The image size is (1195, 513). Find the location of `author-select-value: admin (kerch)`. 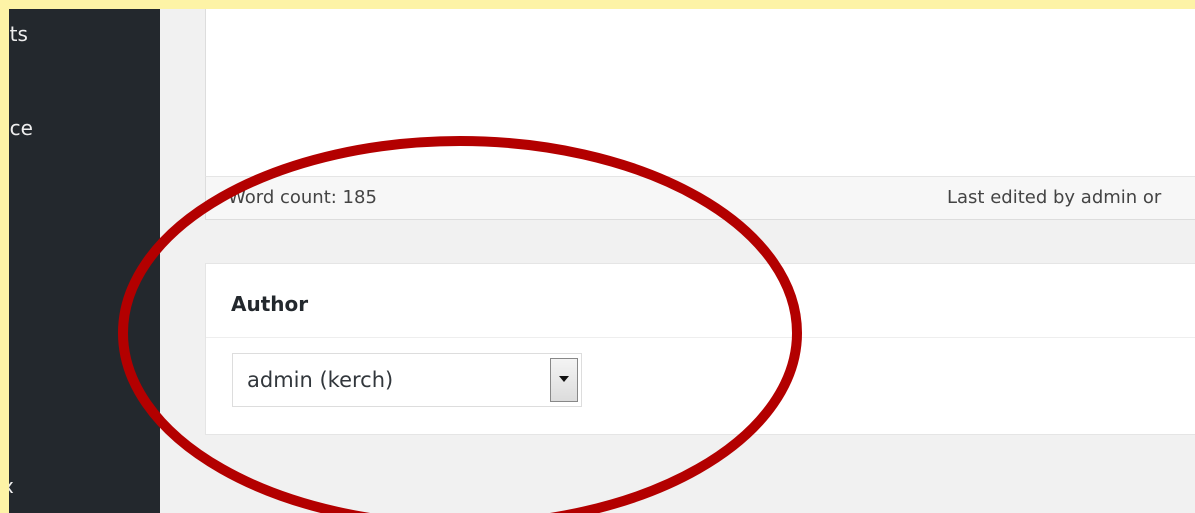

author-select-value: admin (kerch) is located at coordinates (320, 380).